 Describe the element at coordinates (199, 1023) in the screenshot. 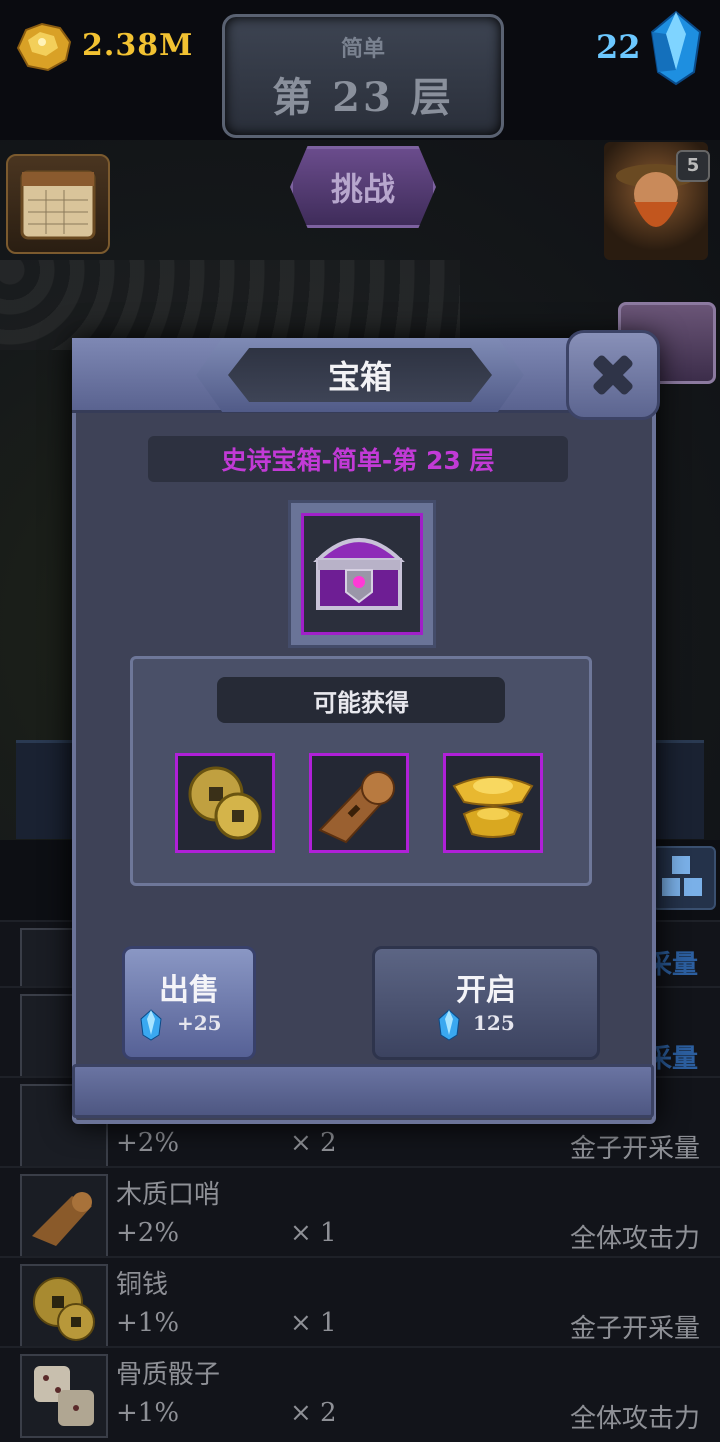

I see `sell-price: +25` at that location.